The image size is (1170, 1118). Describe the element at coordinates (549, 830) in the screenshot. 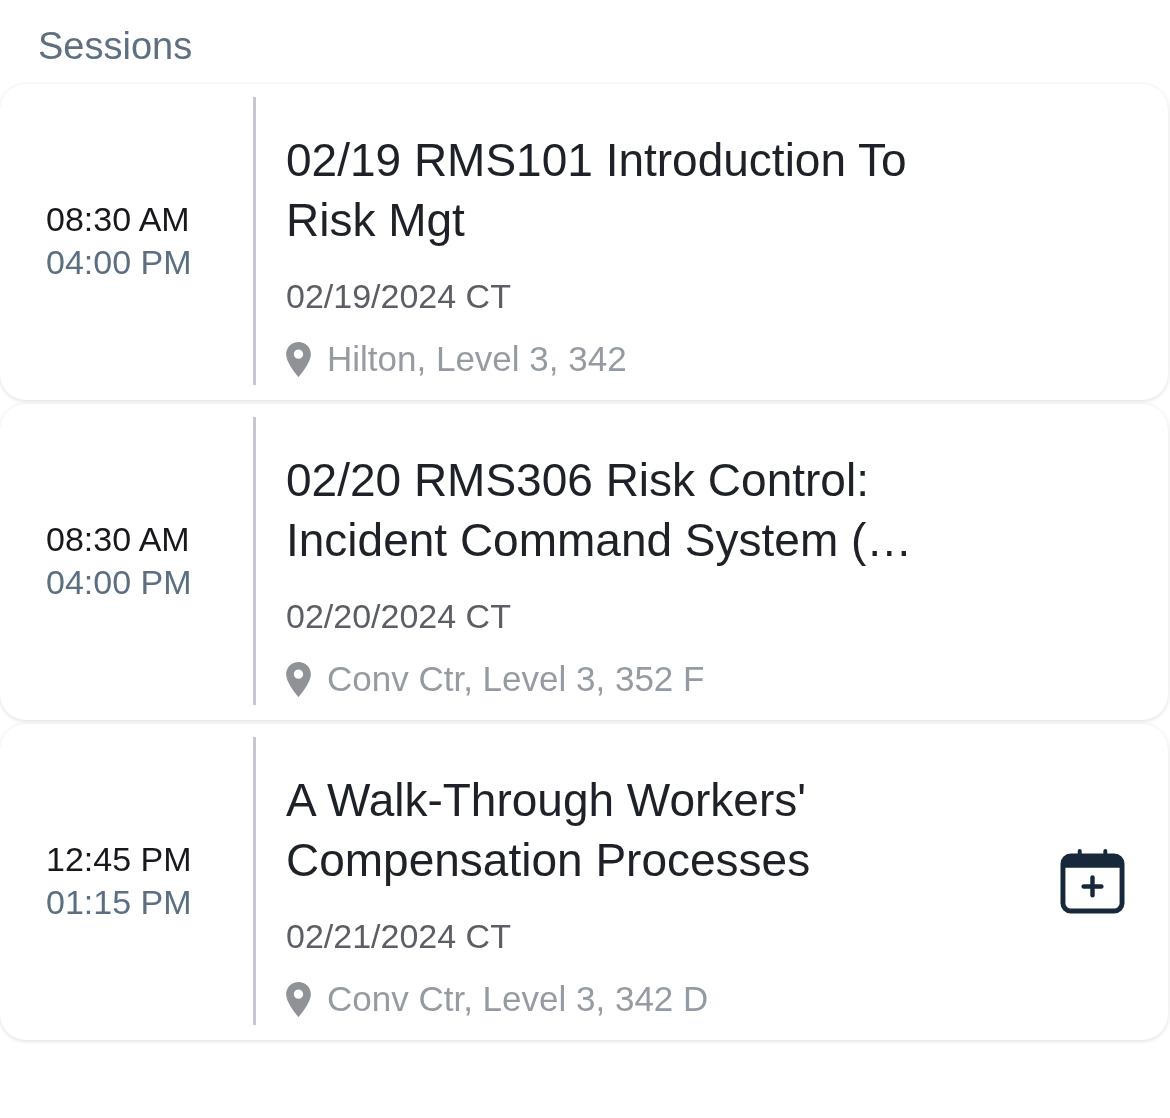

I see `session-title: A Walk-Through Workers' Compensation Processes` at that location.